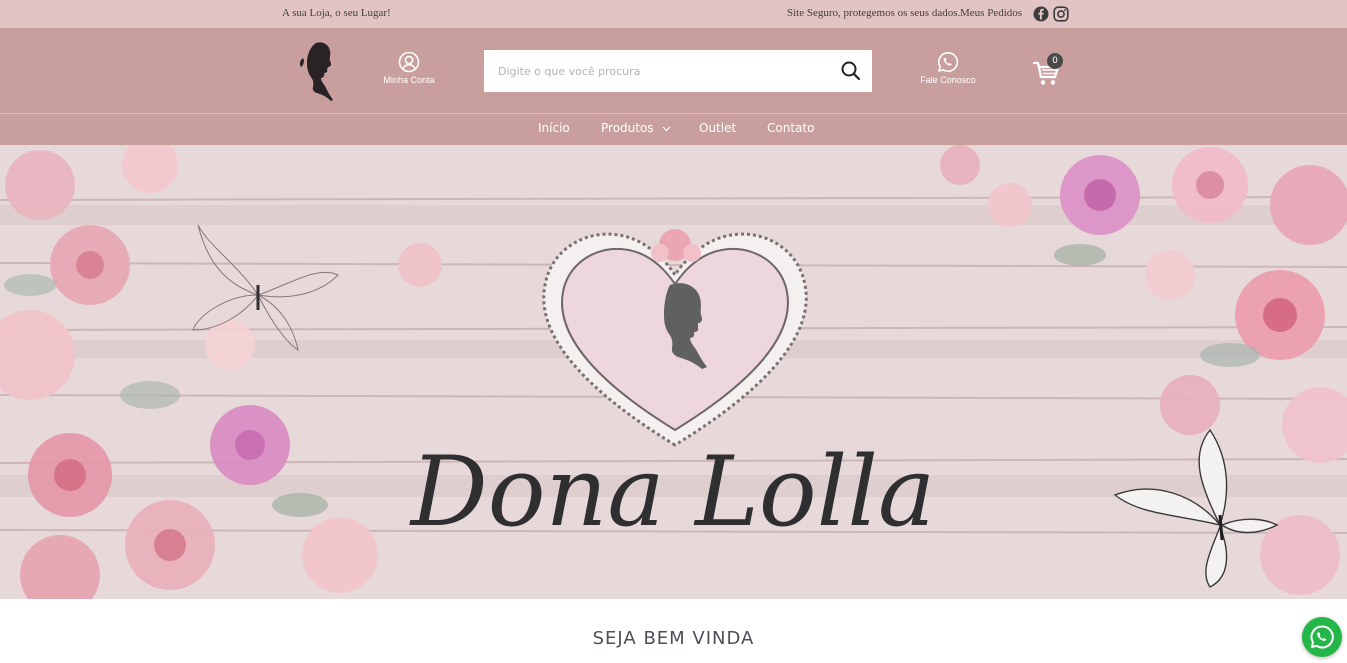 This screenshot has width=1347, height=663. I want to click on user-circle-icon, so click(409, 62).